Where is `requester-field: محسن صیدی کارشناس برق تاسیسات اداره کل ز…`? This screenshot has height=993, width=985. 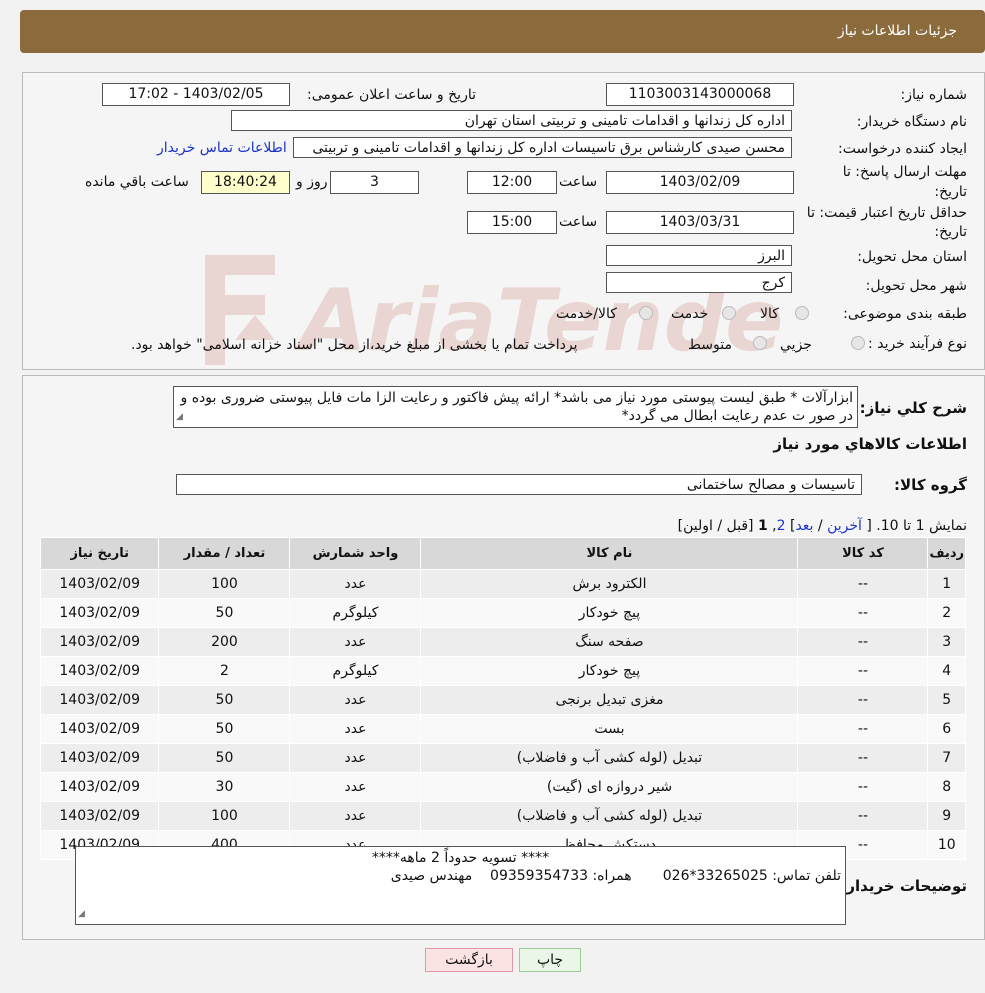 requester-field: محسن صیدی کارشناس برق تاسیسات اداره کل ز… is located at coordinates (542, 147).